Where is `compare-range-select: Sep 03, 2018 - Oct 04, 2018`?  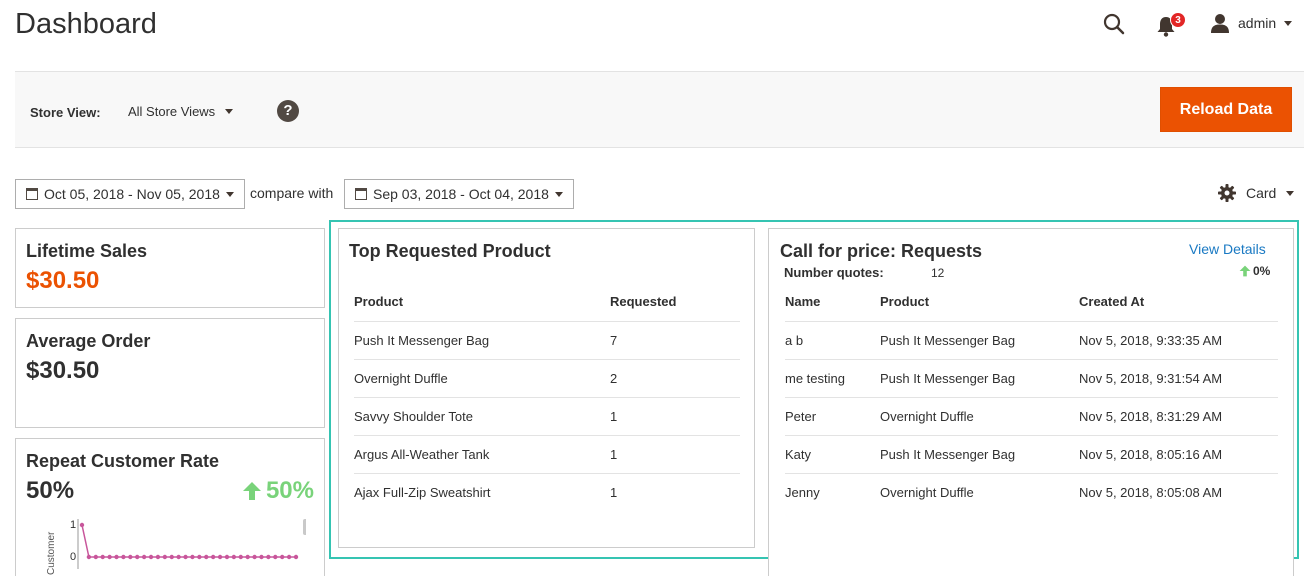
compare-range-select: Sep 03, 2018 - Oct 04, 2018 is located at coordinates (459, 194).